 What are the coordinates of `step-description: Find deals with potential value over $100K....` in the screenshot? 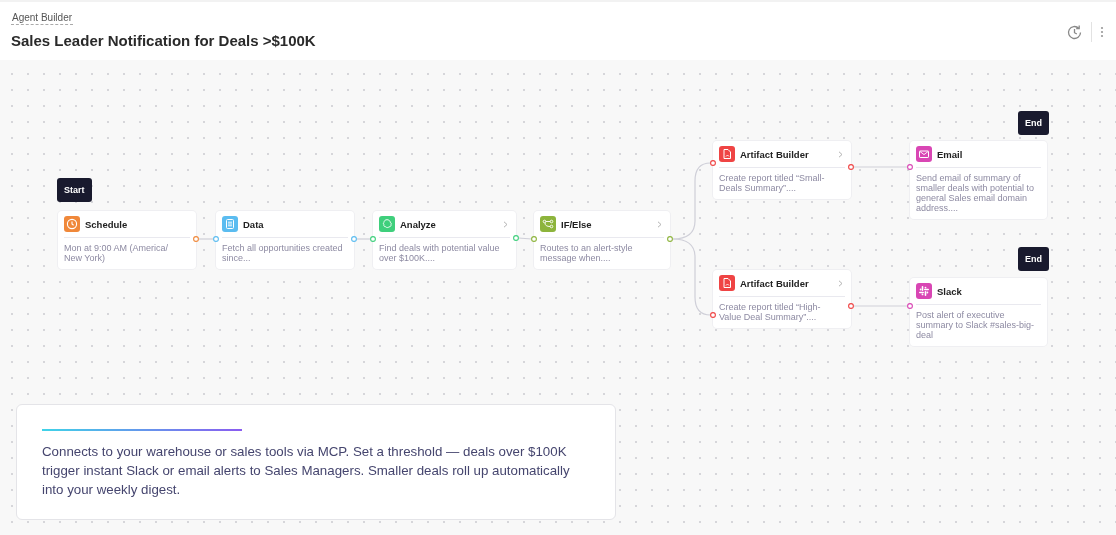 It's located at (440, 253).